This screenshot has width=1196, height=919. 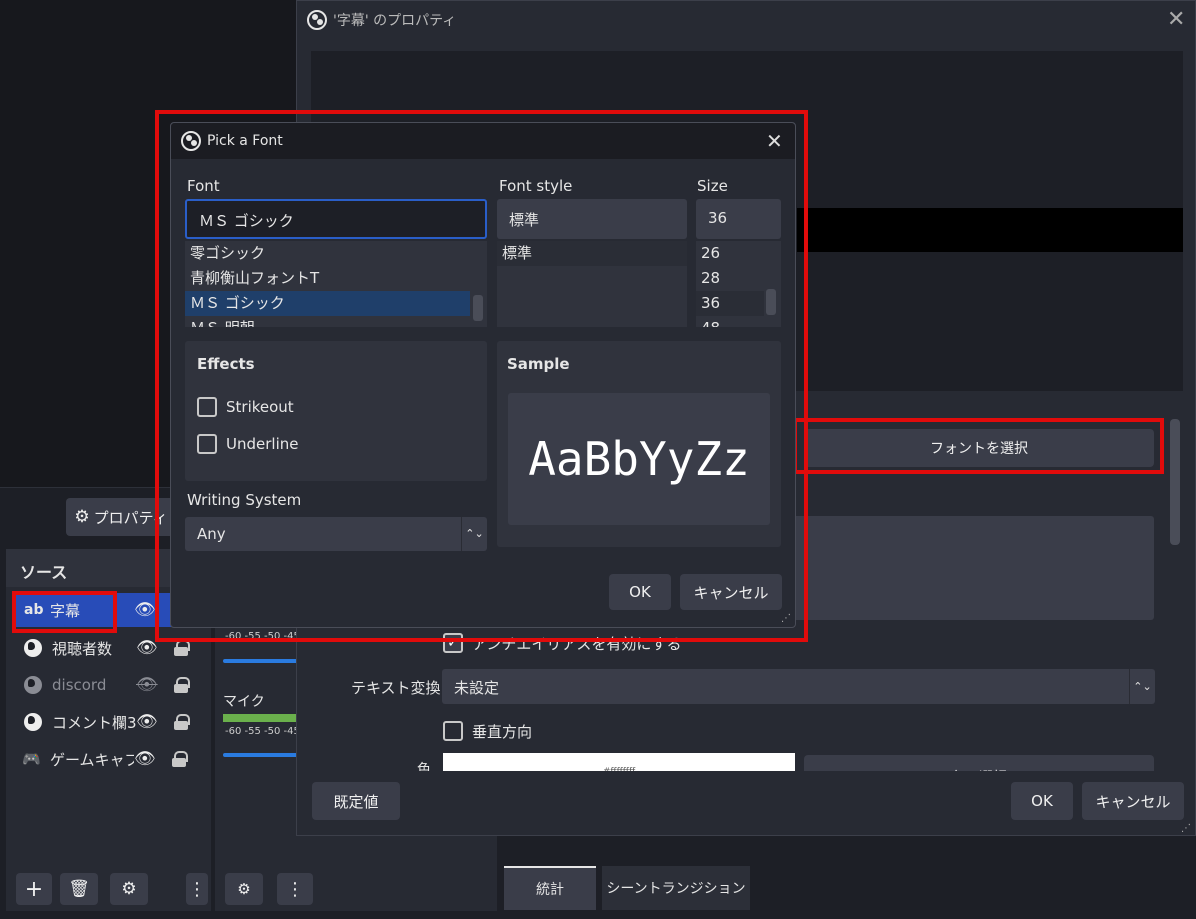 What do you see at coordinates (592, 253) in the screenshot?
I see `style-list-item: 標準` at bounding box center [592, 253].